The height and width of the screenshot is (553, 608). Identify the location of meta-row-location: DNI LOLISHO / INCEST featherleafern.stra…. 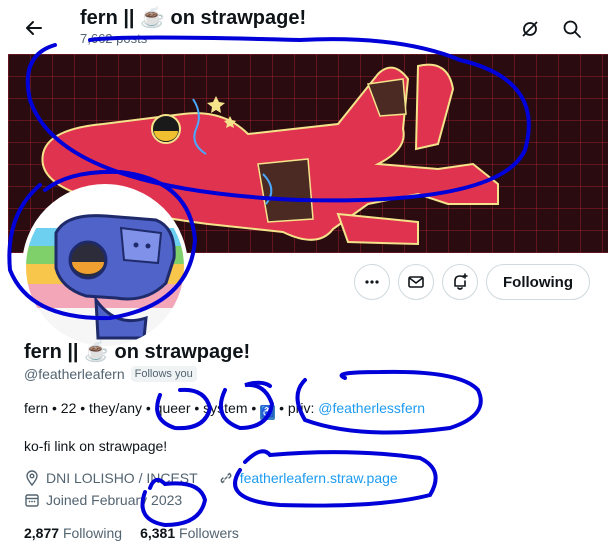
(211, 478).